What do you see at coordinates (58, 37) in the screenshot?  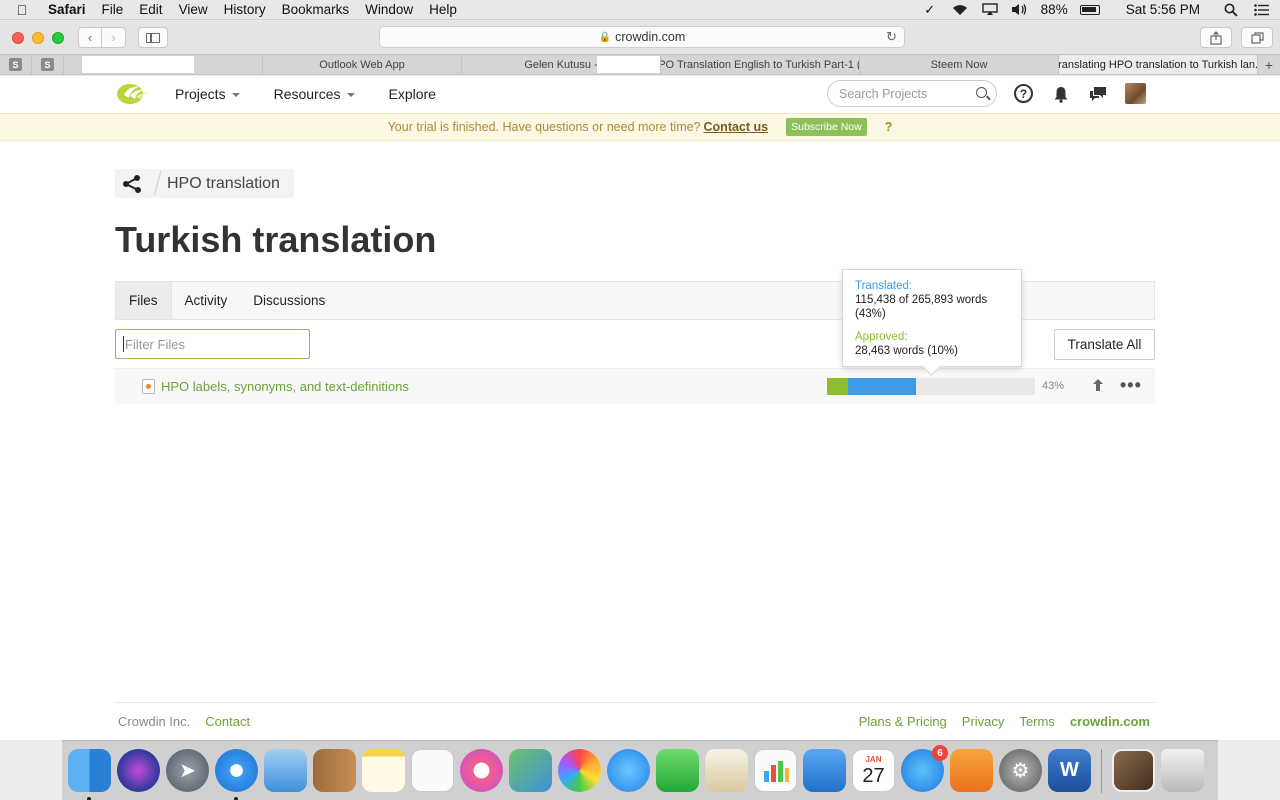 I see `fullscreen-window-button` at bounding box center [58, 37].